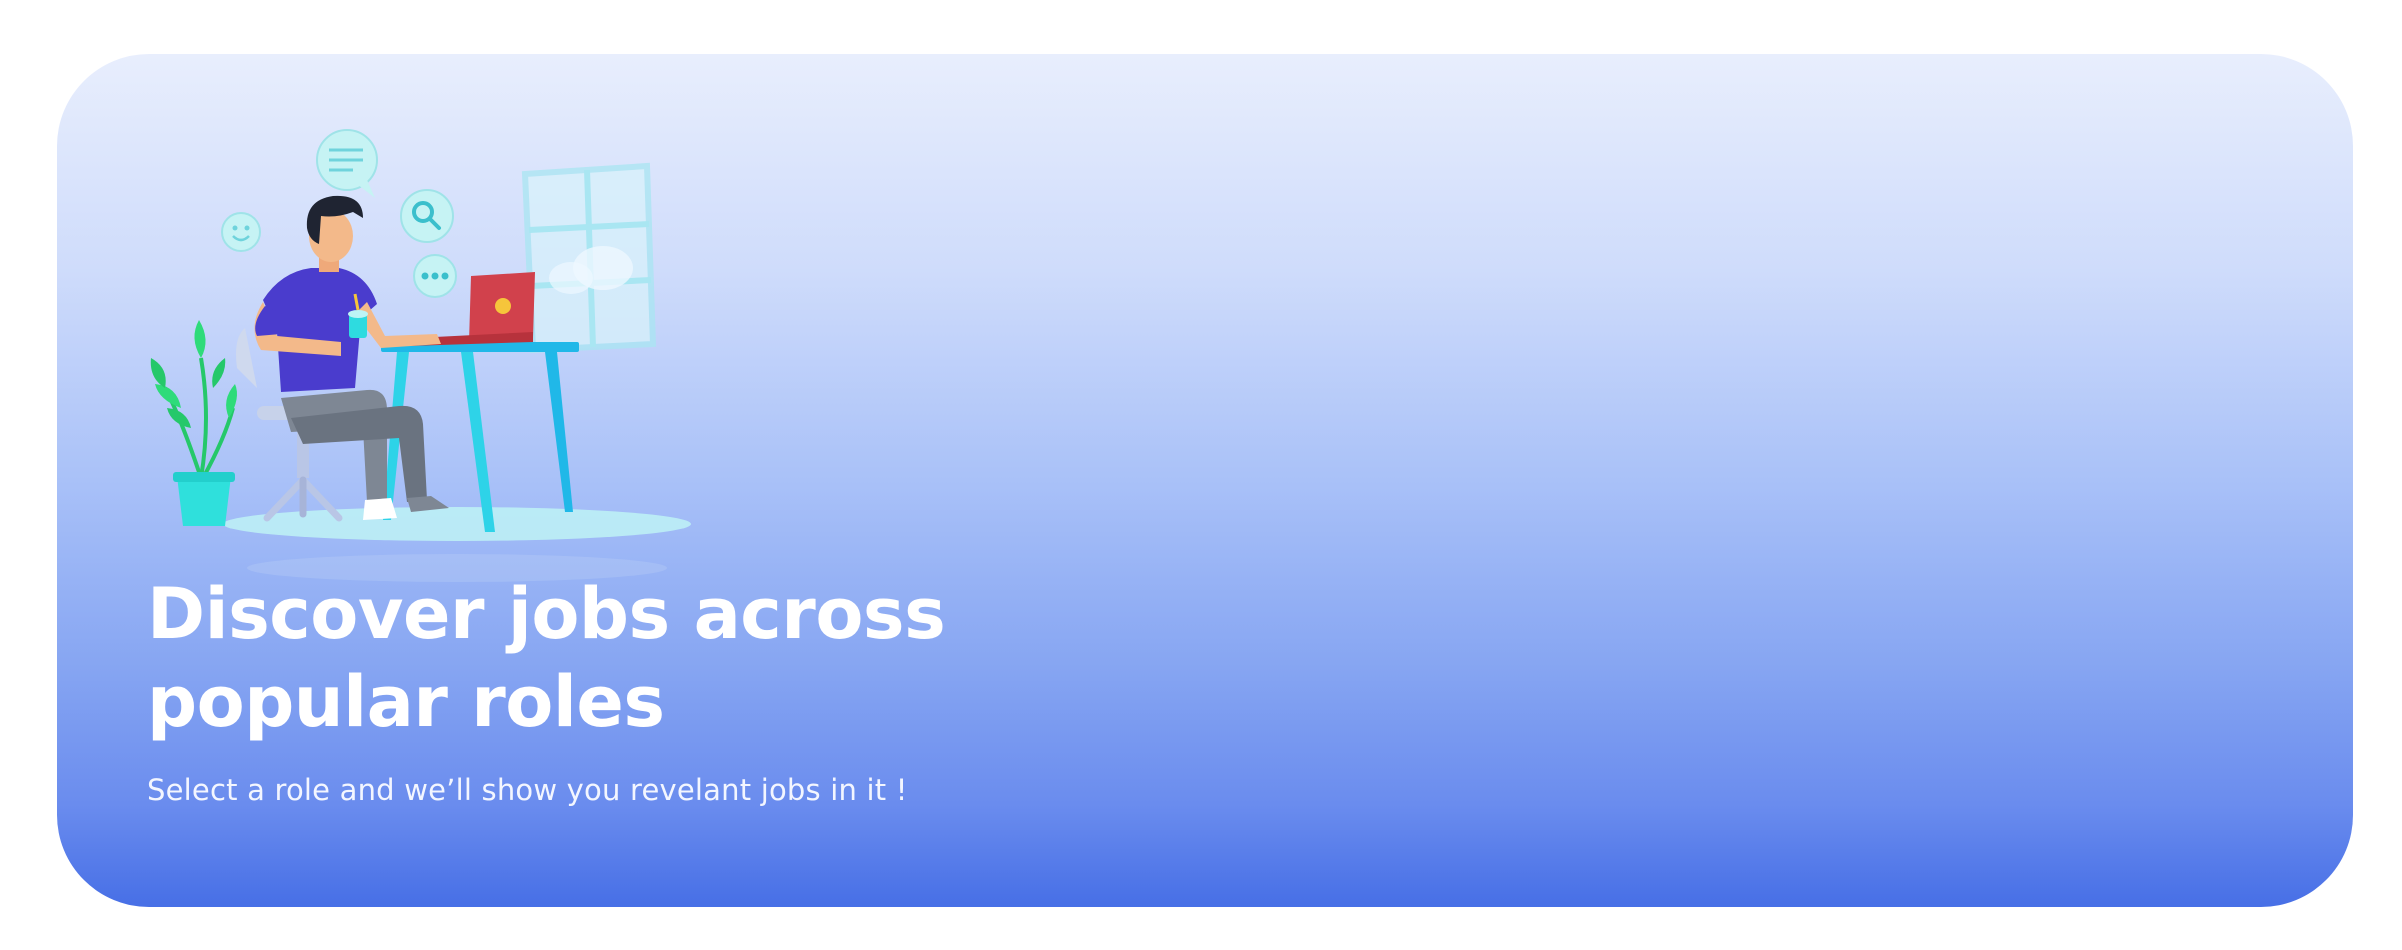 This screenshot has width=2402, height=950. What do you see at coordinates (406, 702) in the screenshot?
I see `title-line-2: popular roles` at bounding box center [406, 702].